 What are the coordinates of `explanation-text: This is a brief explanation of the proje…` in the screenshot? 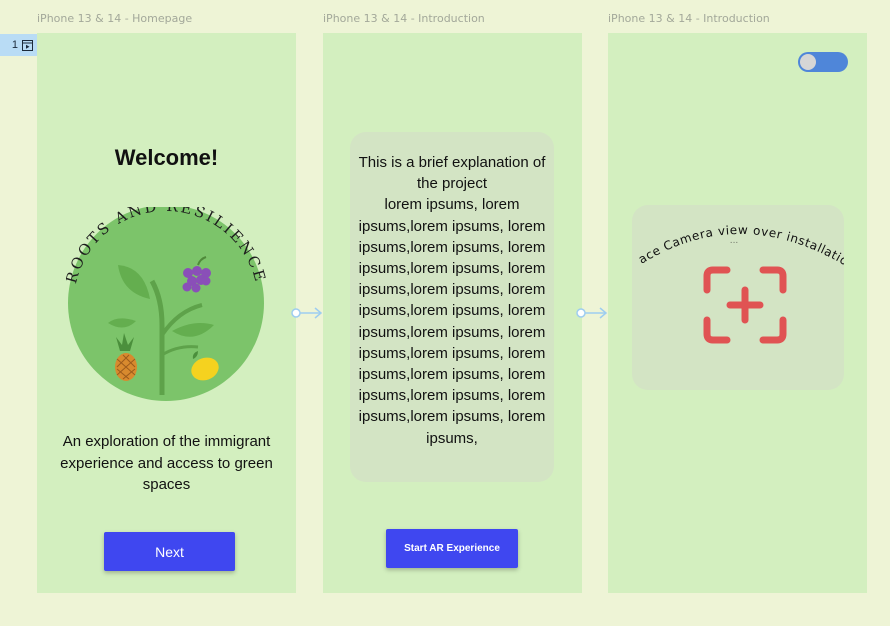 It's located at (452, 300).